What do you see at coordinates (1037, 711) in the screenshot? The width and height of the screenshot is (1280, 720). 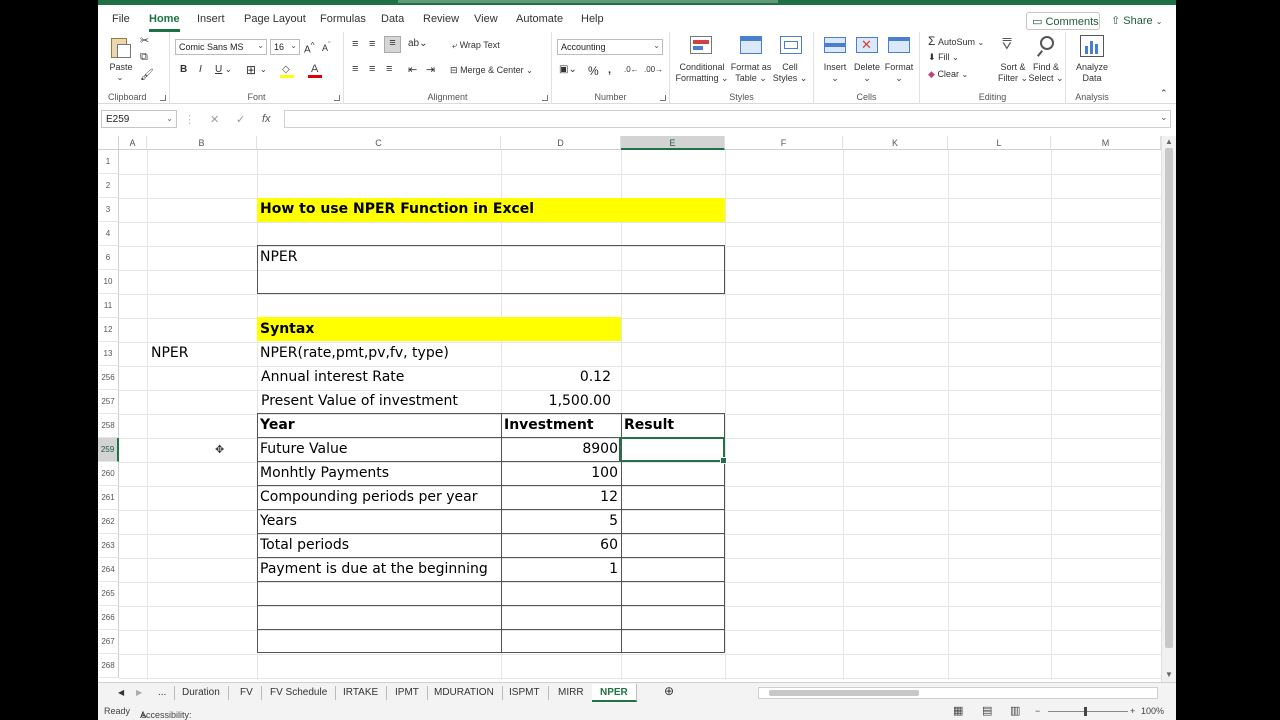 I see `zoom-out-icon: −` at bounding box center [1037, 711].